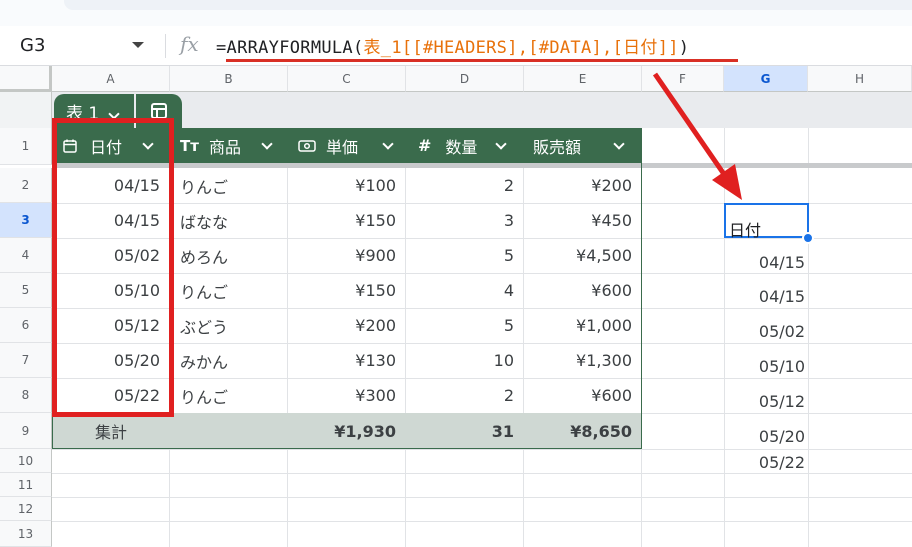  I want to click on arrow-shaft, so click(691, 127).